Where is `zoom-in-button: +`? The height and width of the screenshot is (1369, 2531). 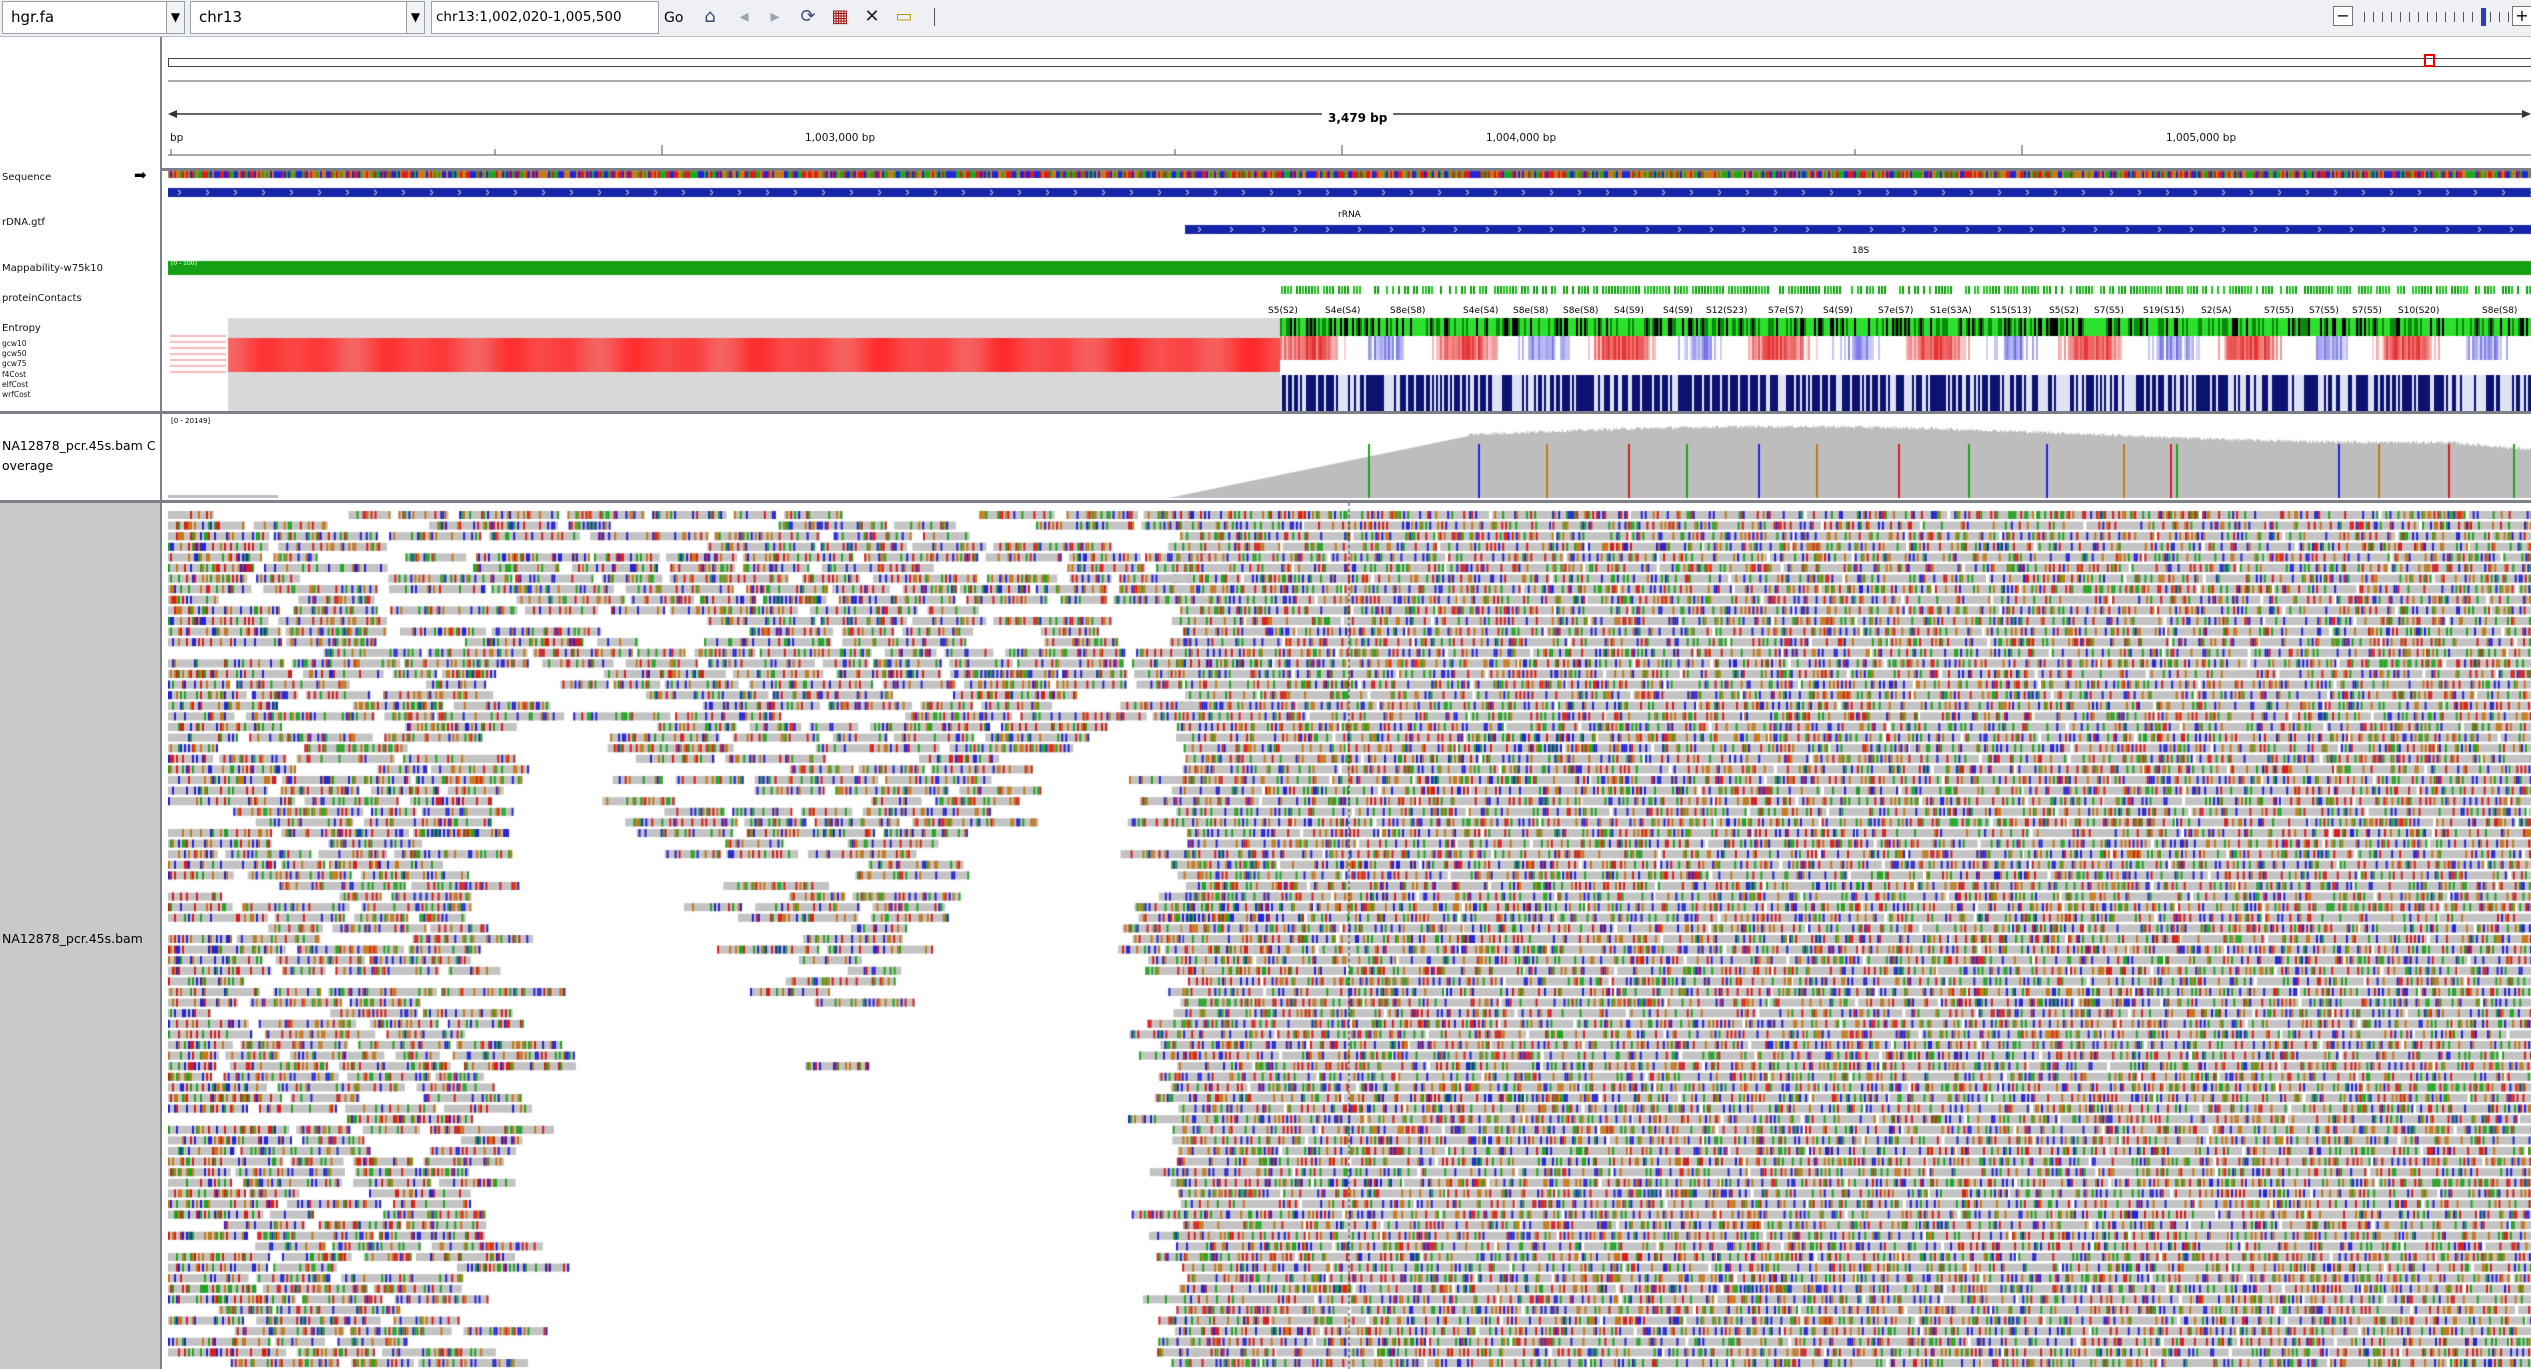
zoom-in-button: + is located at coordinates (2521, 16).